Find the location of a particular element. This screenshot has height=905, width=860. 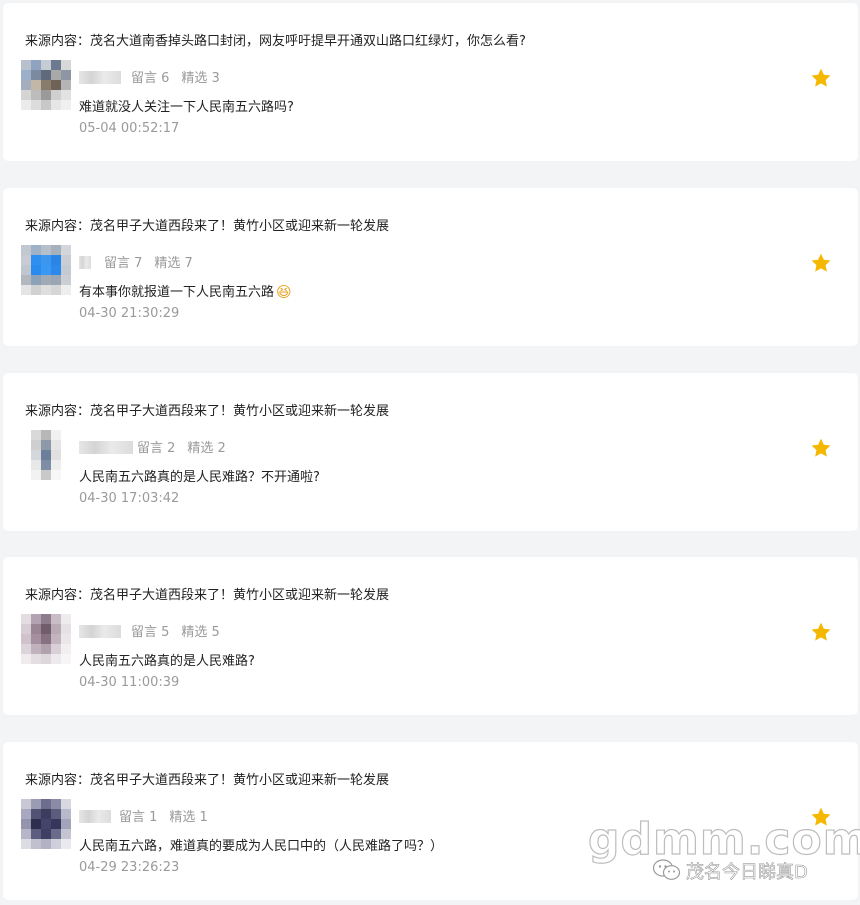

comment-text: 有本事你就报道一下人民南五六路 😆 is located at coordinates (185, 292).